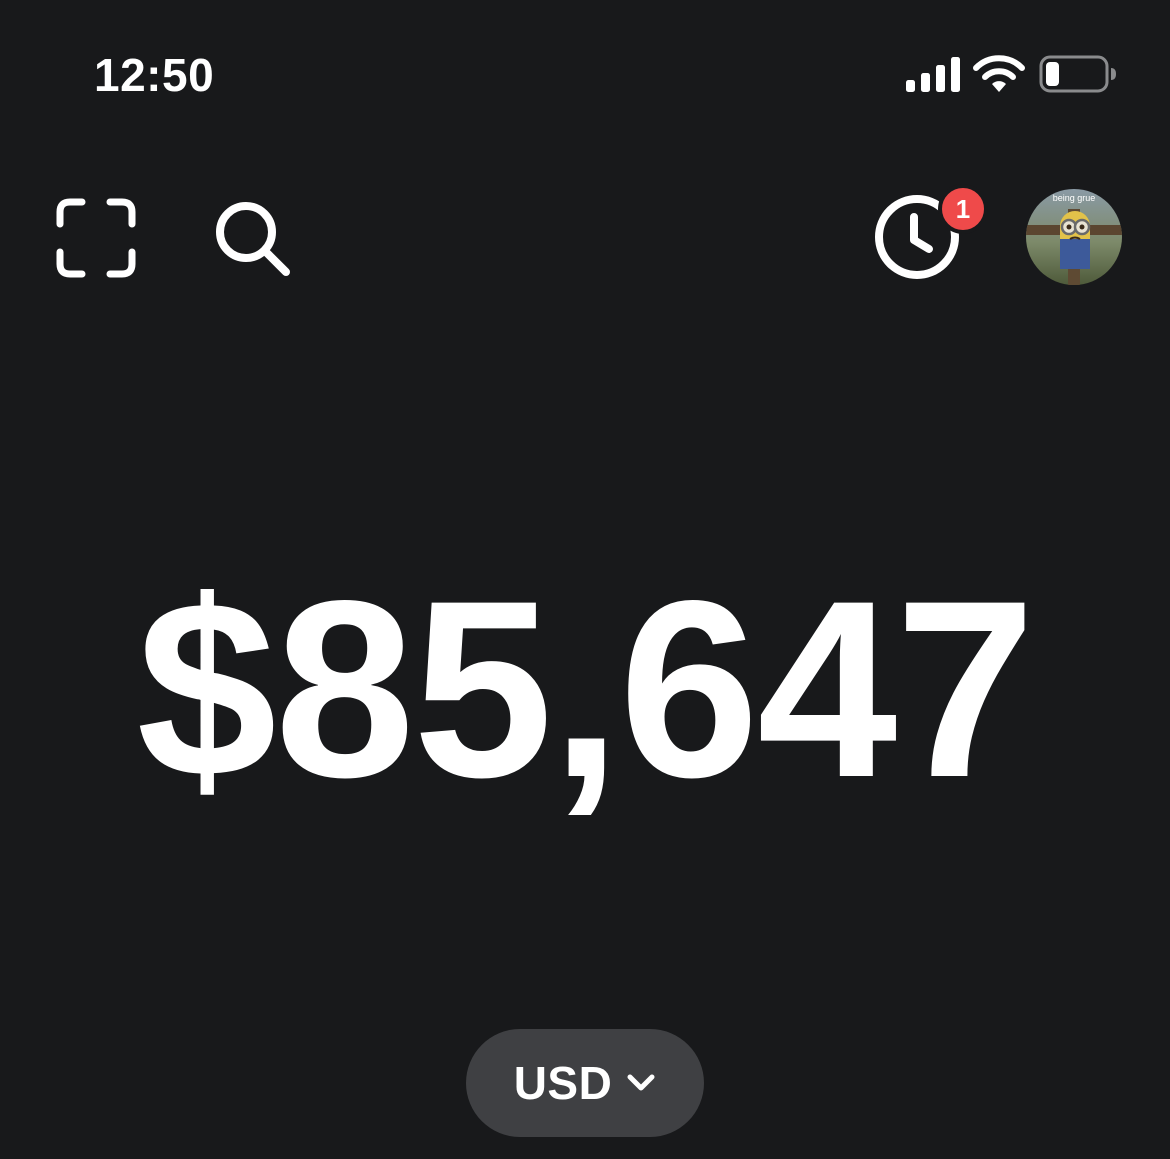 The height and width of the screenshot is (1159, 1170). I want to click on battery-icon, so click(1077, 74).